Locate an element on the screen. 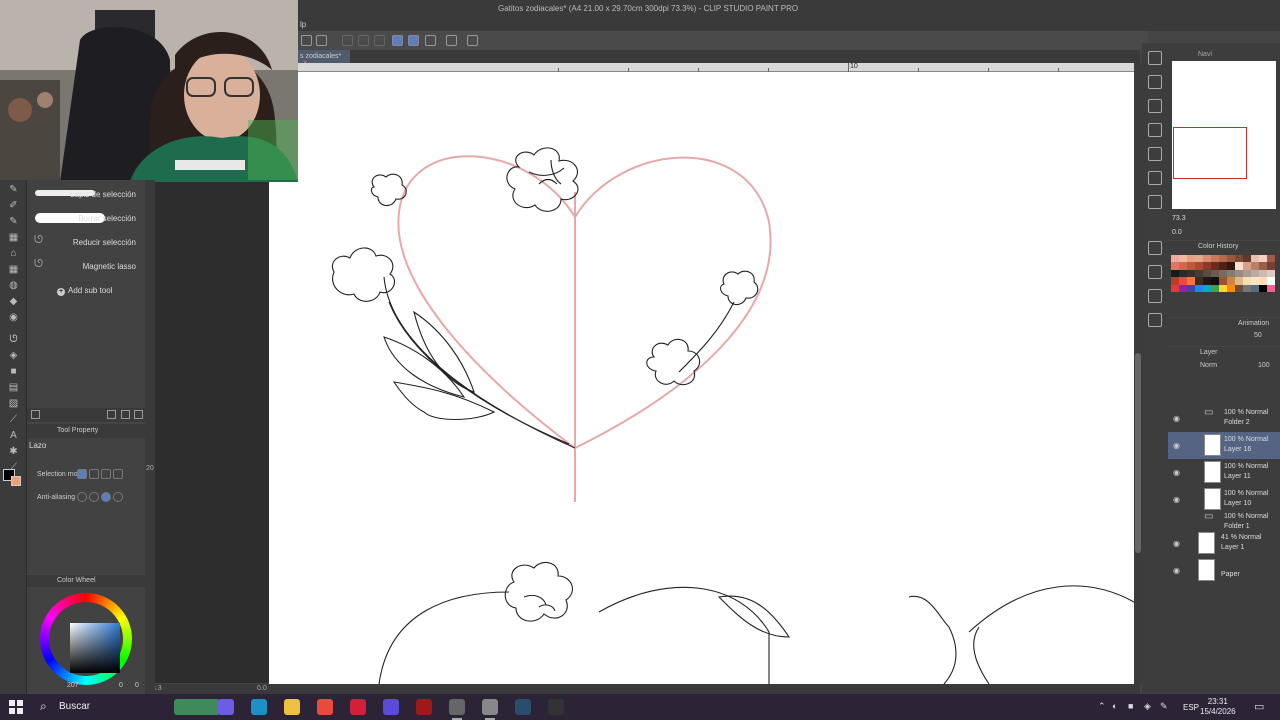  pen-icon: ✎ is located at coordinates (13, 189).